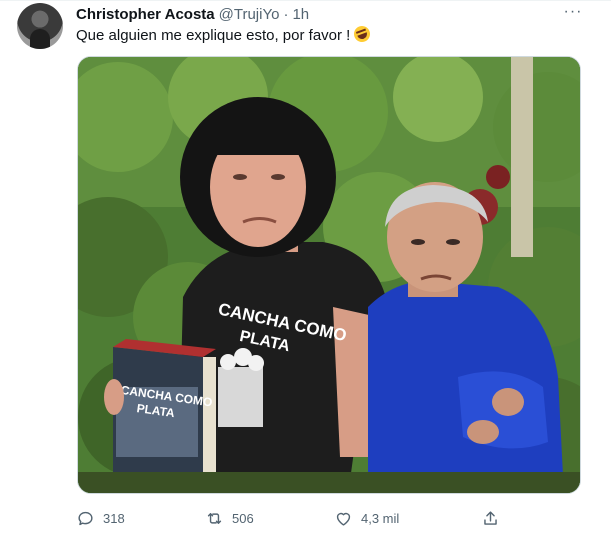 The height and width of the screenshot is (543, 611). Describe the element at coordinates (380, 518) in the screenshot. I see `like-count: 4,3 mil` at that location.